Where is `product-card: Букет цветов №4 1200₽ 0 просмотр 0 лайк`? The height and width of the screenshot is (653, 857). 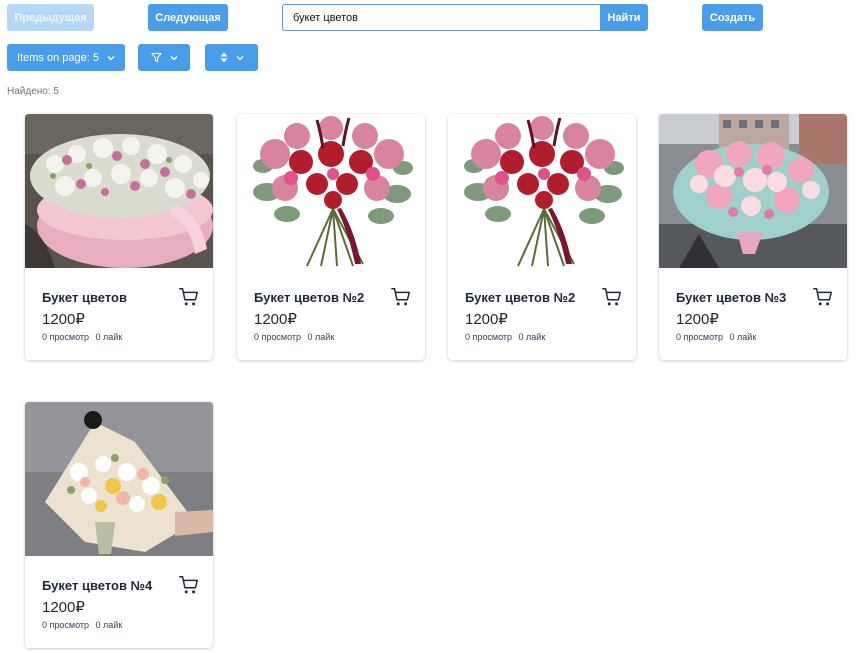
product-card: Букет цветов №4 1200₽ 0 просмотр 0 лайк is located at coordinates (119, 525).